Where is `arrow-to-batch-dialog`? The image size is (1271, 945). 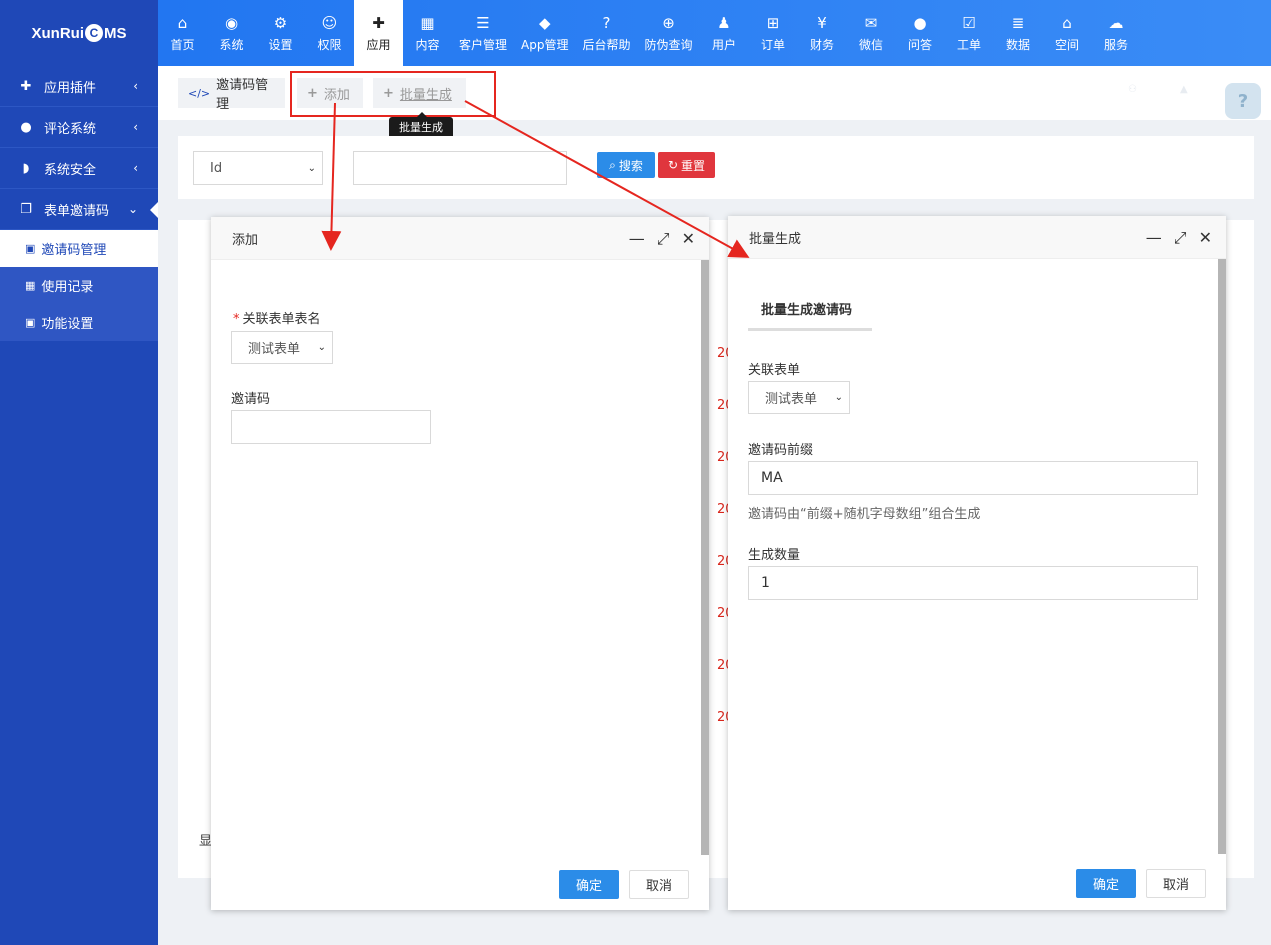
arrow-to-batch-dialog is located at coordinates (607, 179).